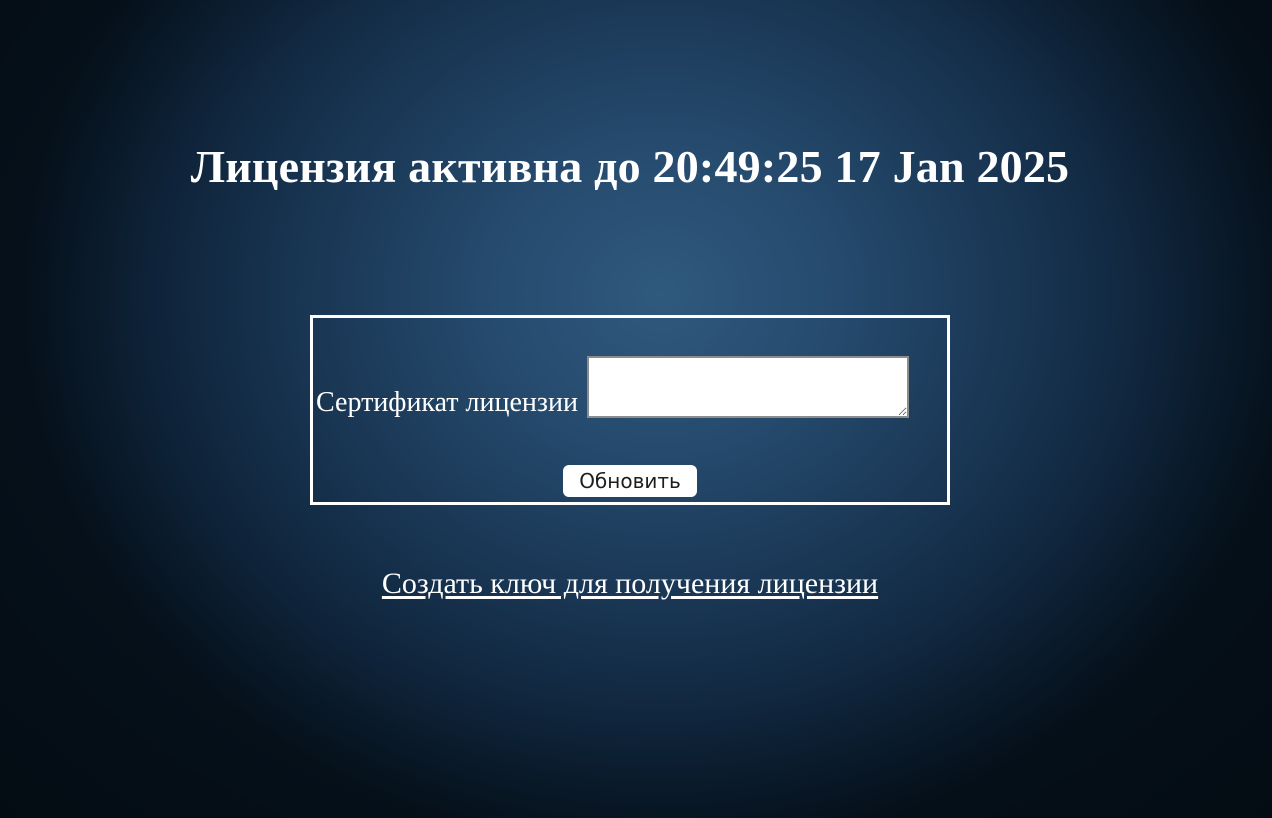  What do you see at coordinates (447, 402) in the screenshot?
I see `certificate-label: Сертификат лицензии` at bounding box center [447, 402].